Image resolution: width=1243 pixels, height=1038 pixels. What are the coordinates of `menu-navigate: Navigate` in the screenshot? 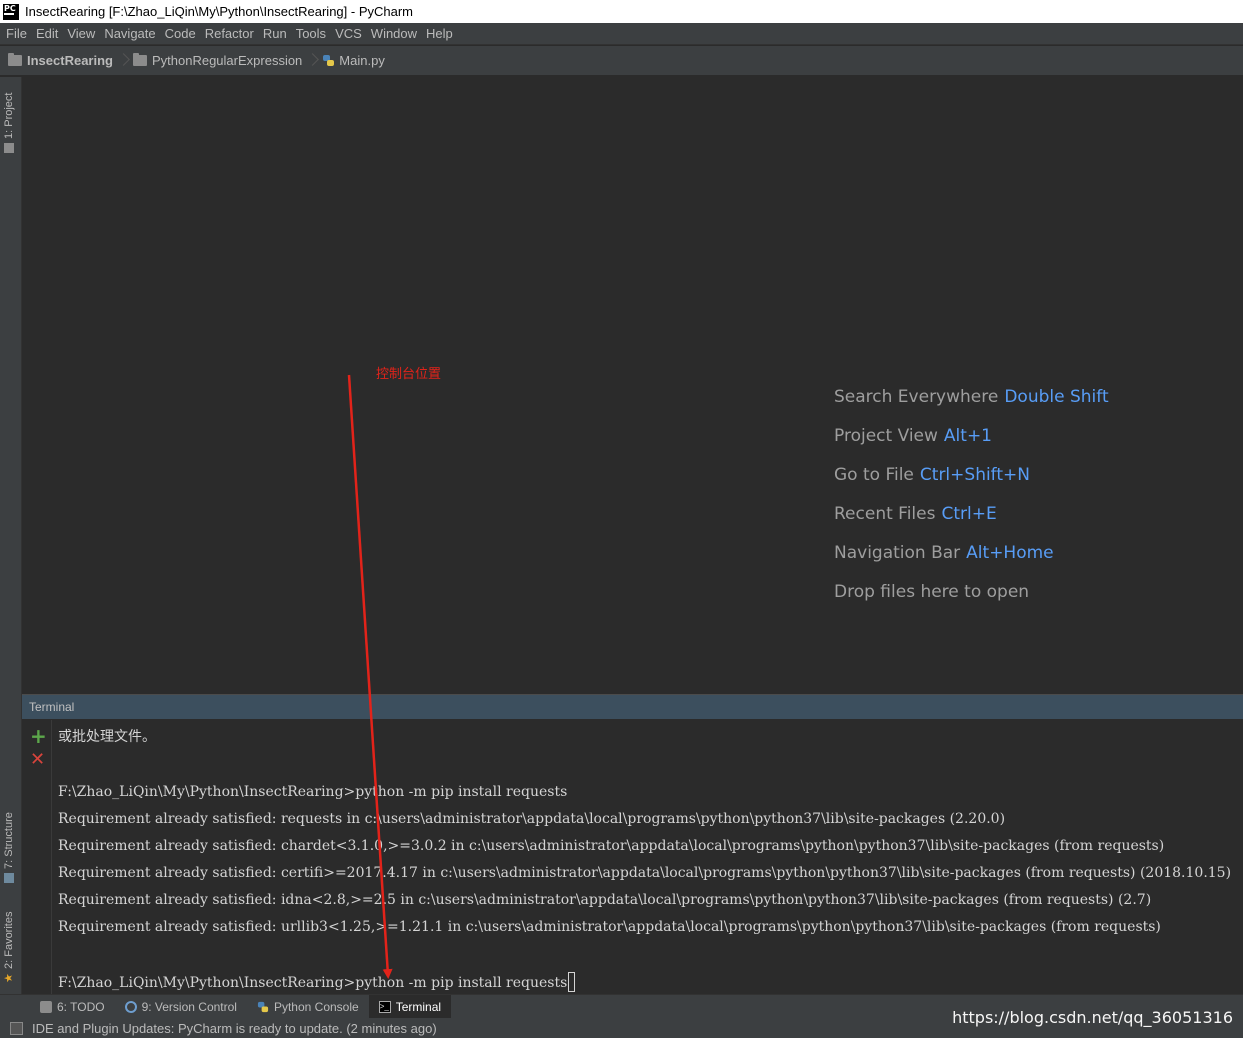 It's located at (129, 33).